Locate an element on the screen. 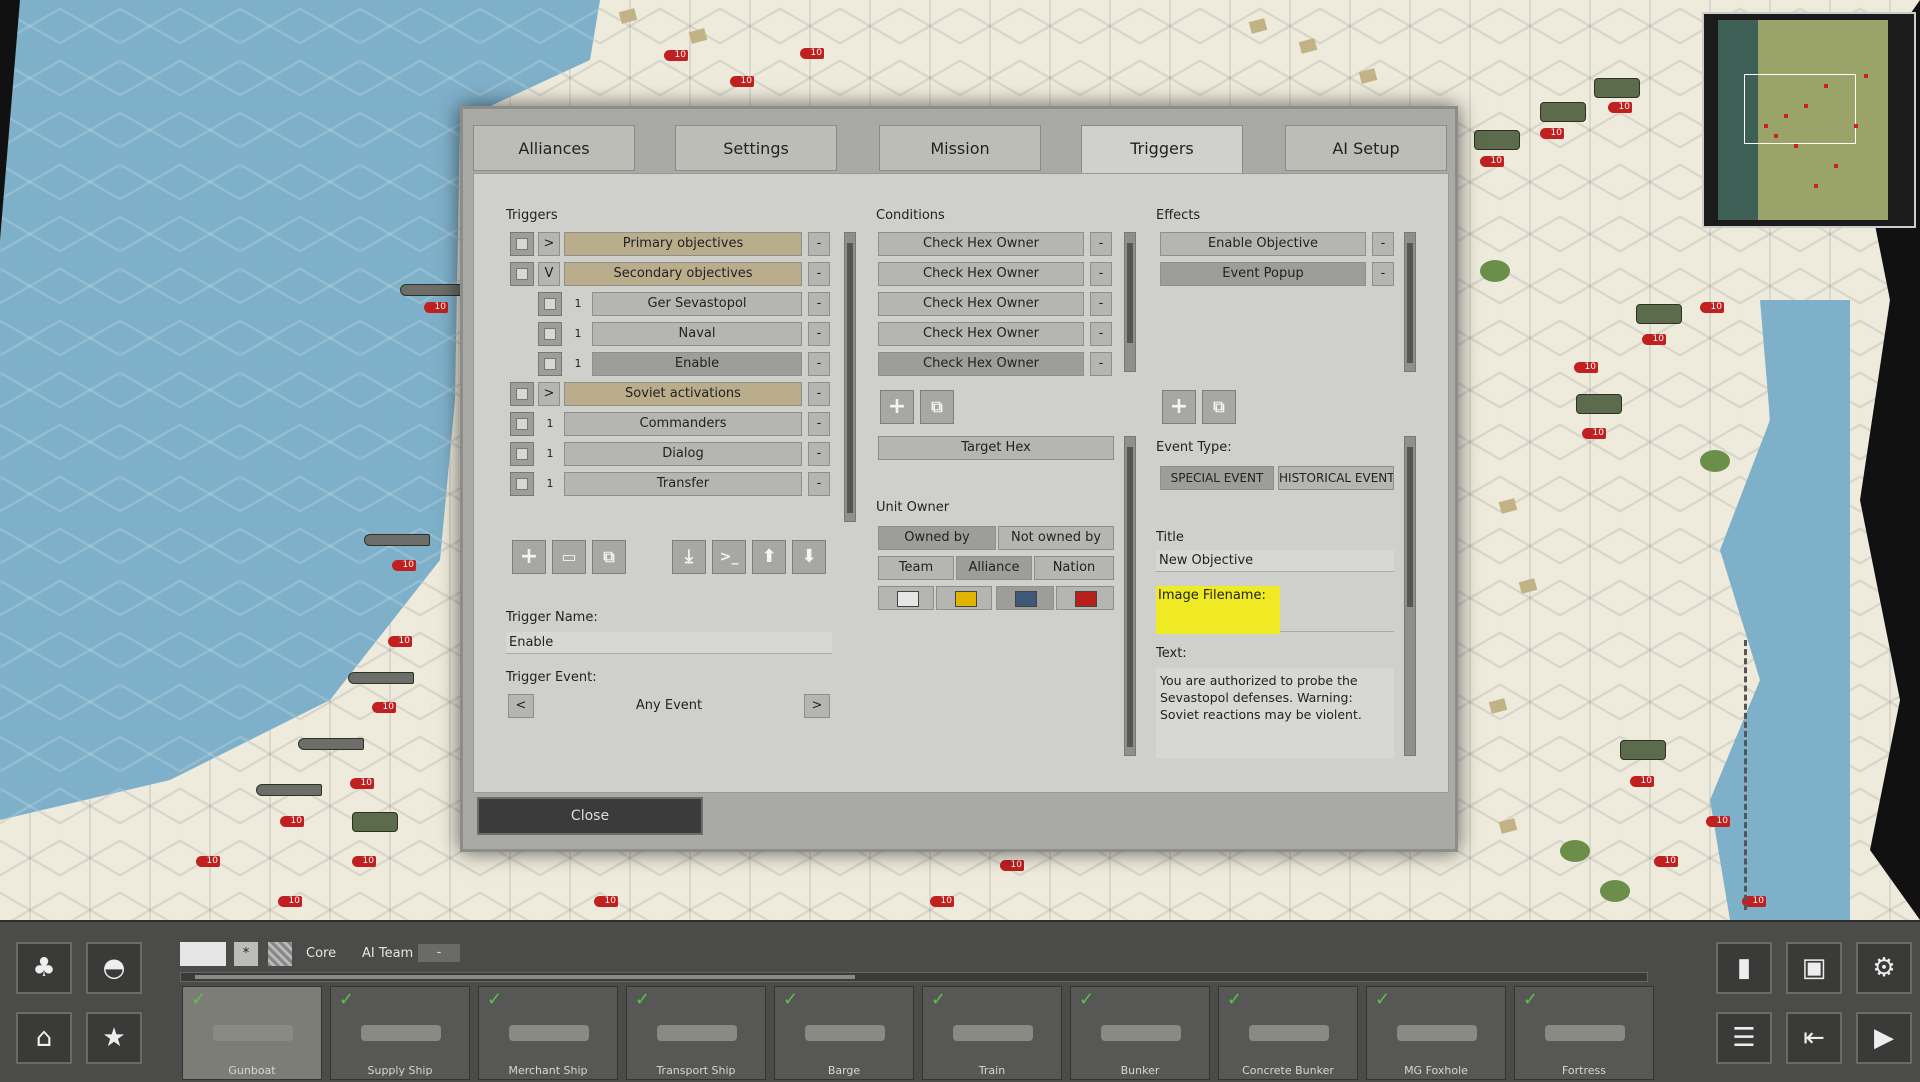 The width and height of the screenshot is (1920, 1082). image-filename-input is located at coordinates (1337, 621).